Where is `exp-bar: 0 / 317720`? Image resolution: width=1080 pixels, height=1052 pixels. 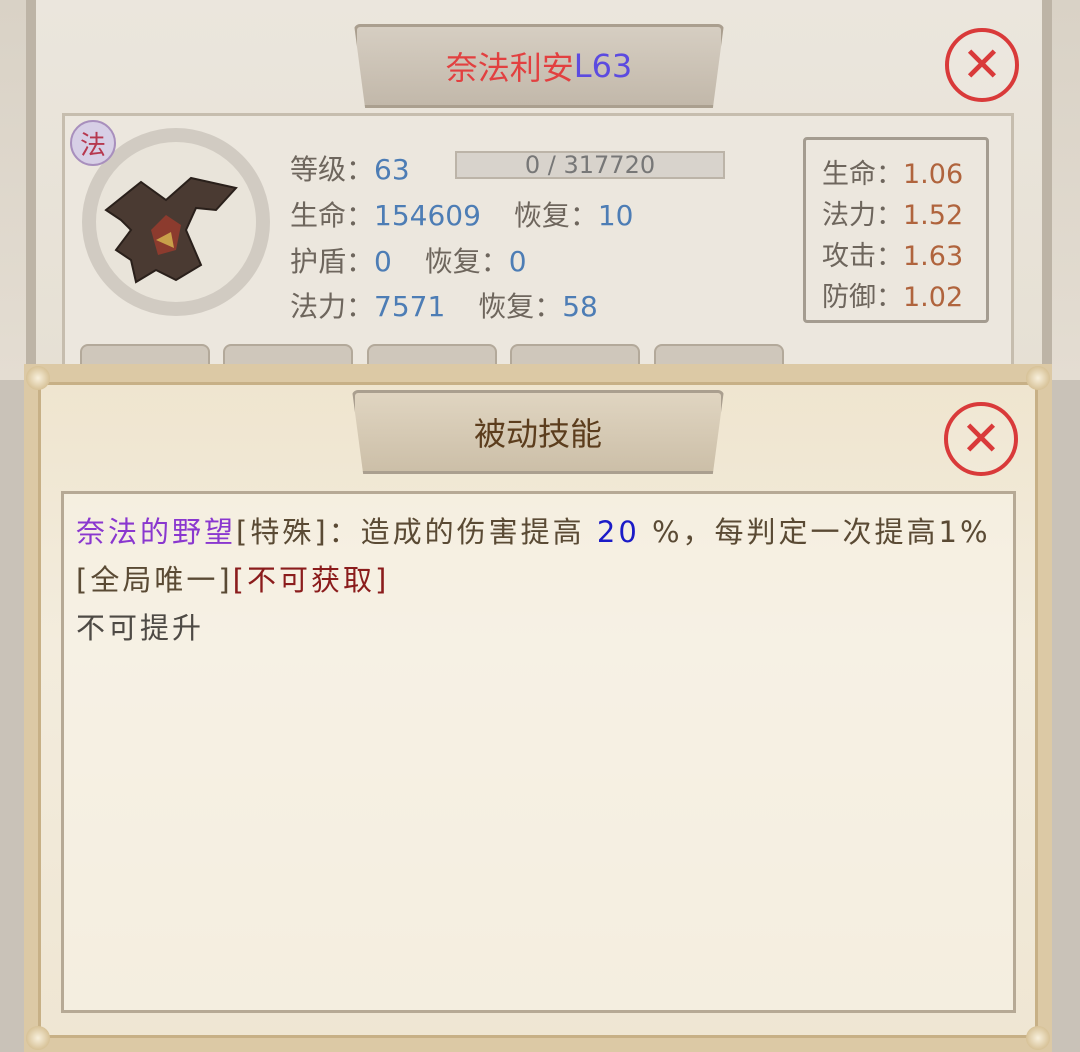 exp-bar: 0 / 317720 is located at coordinates (590, 165).